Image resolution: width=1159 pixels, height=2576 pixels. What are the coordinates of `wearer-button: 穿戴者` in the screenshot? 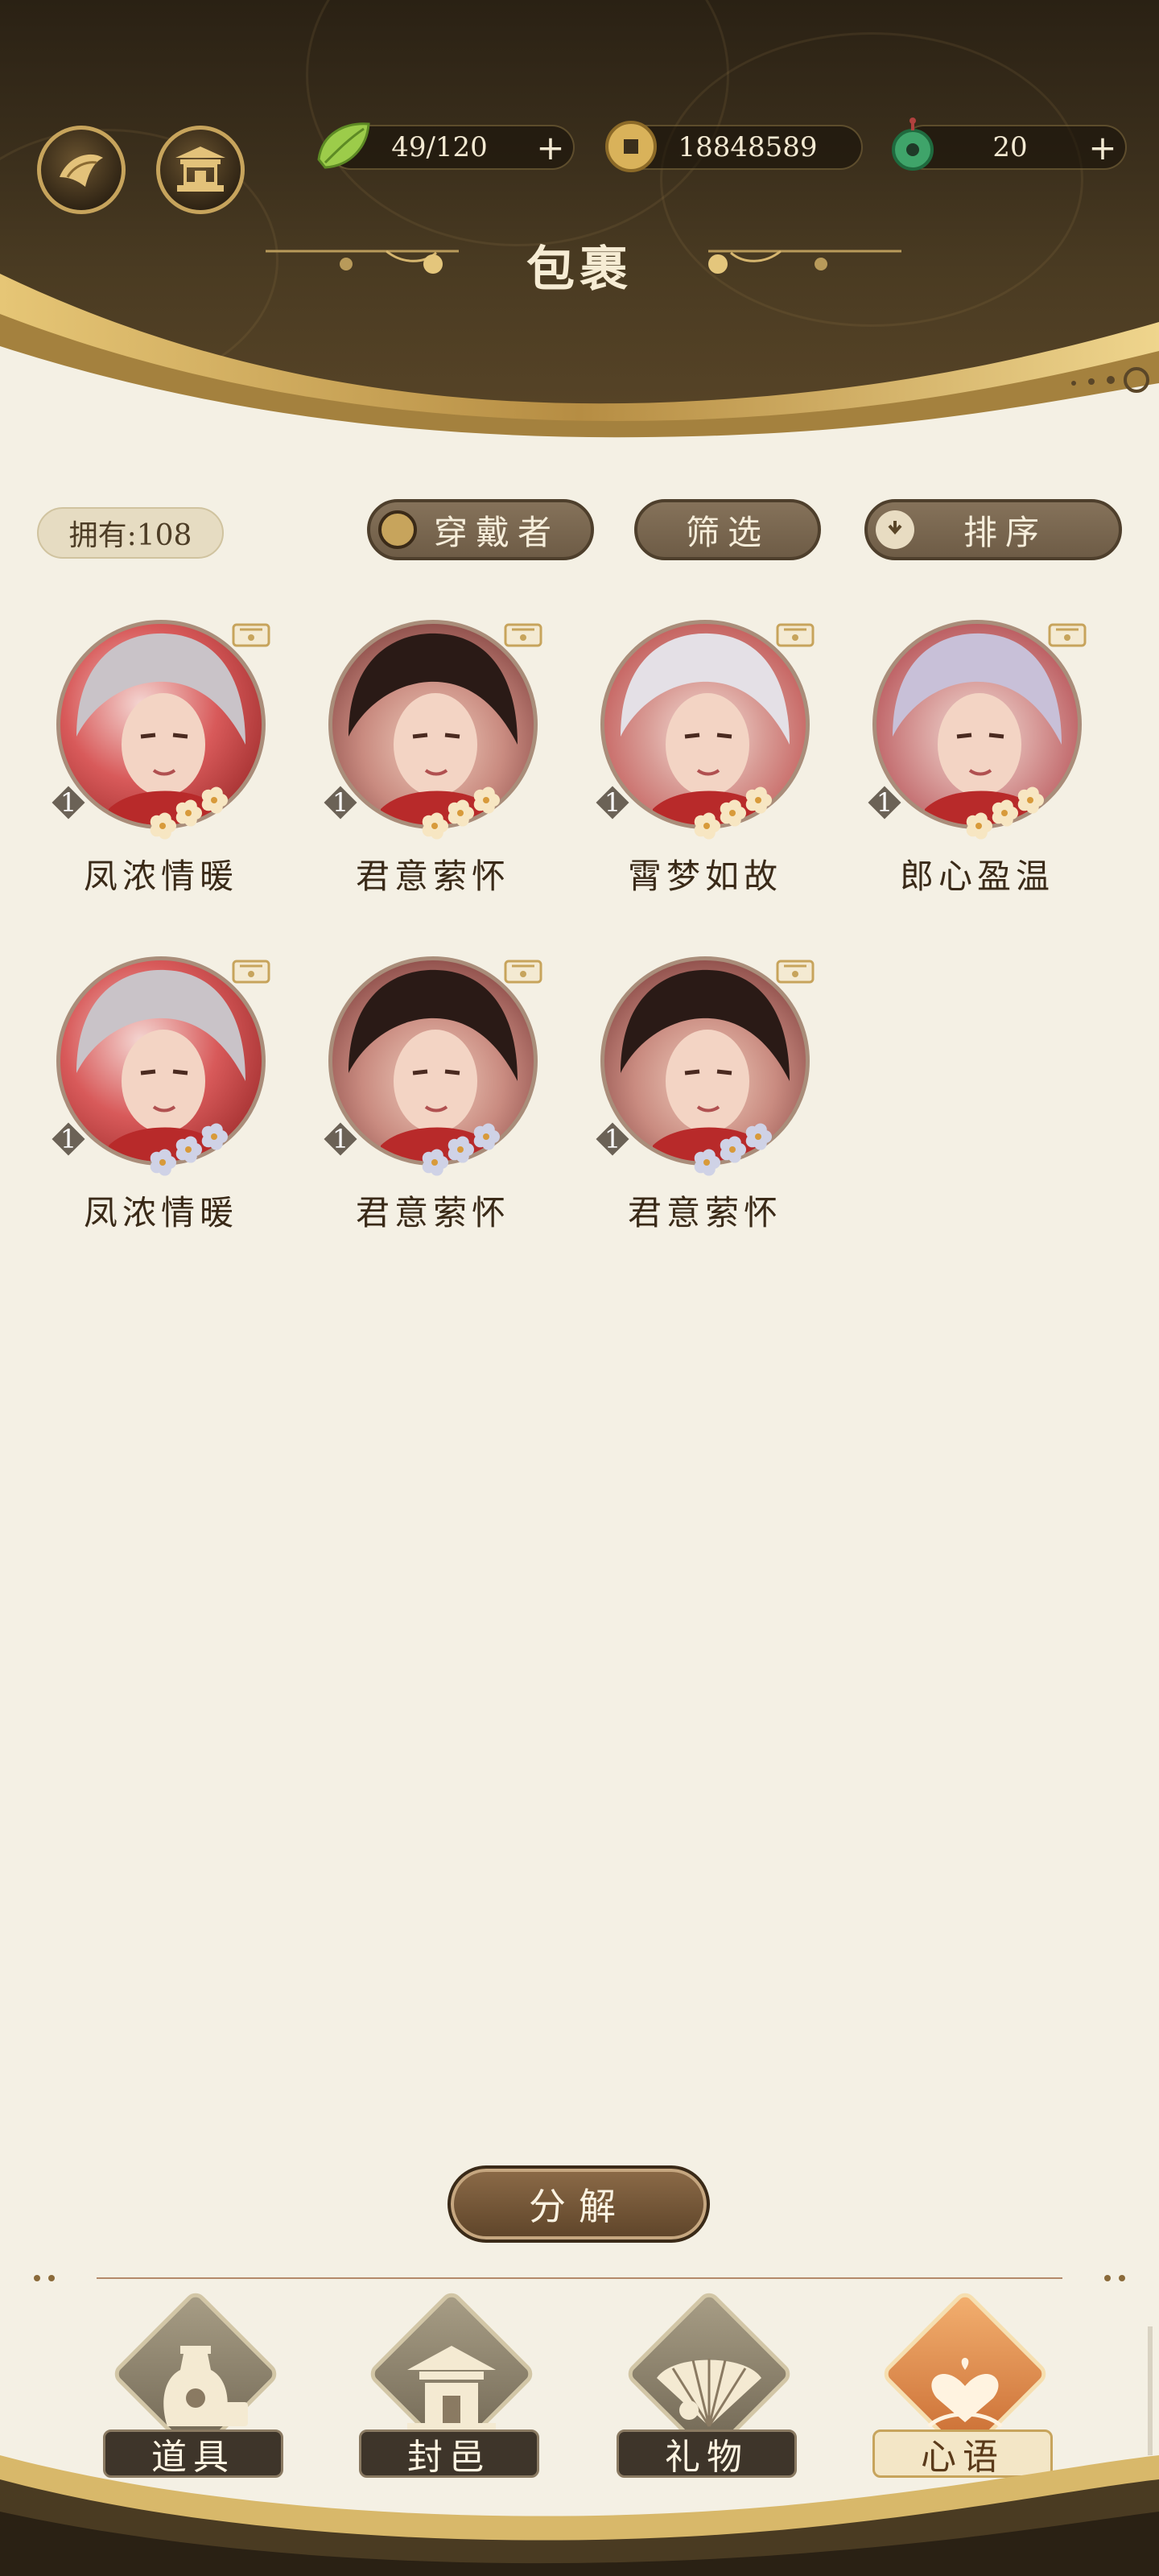 It's located at (481, 529).